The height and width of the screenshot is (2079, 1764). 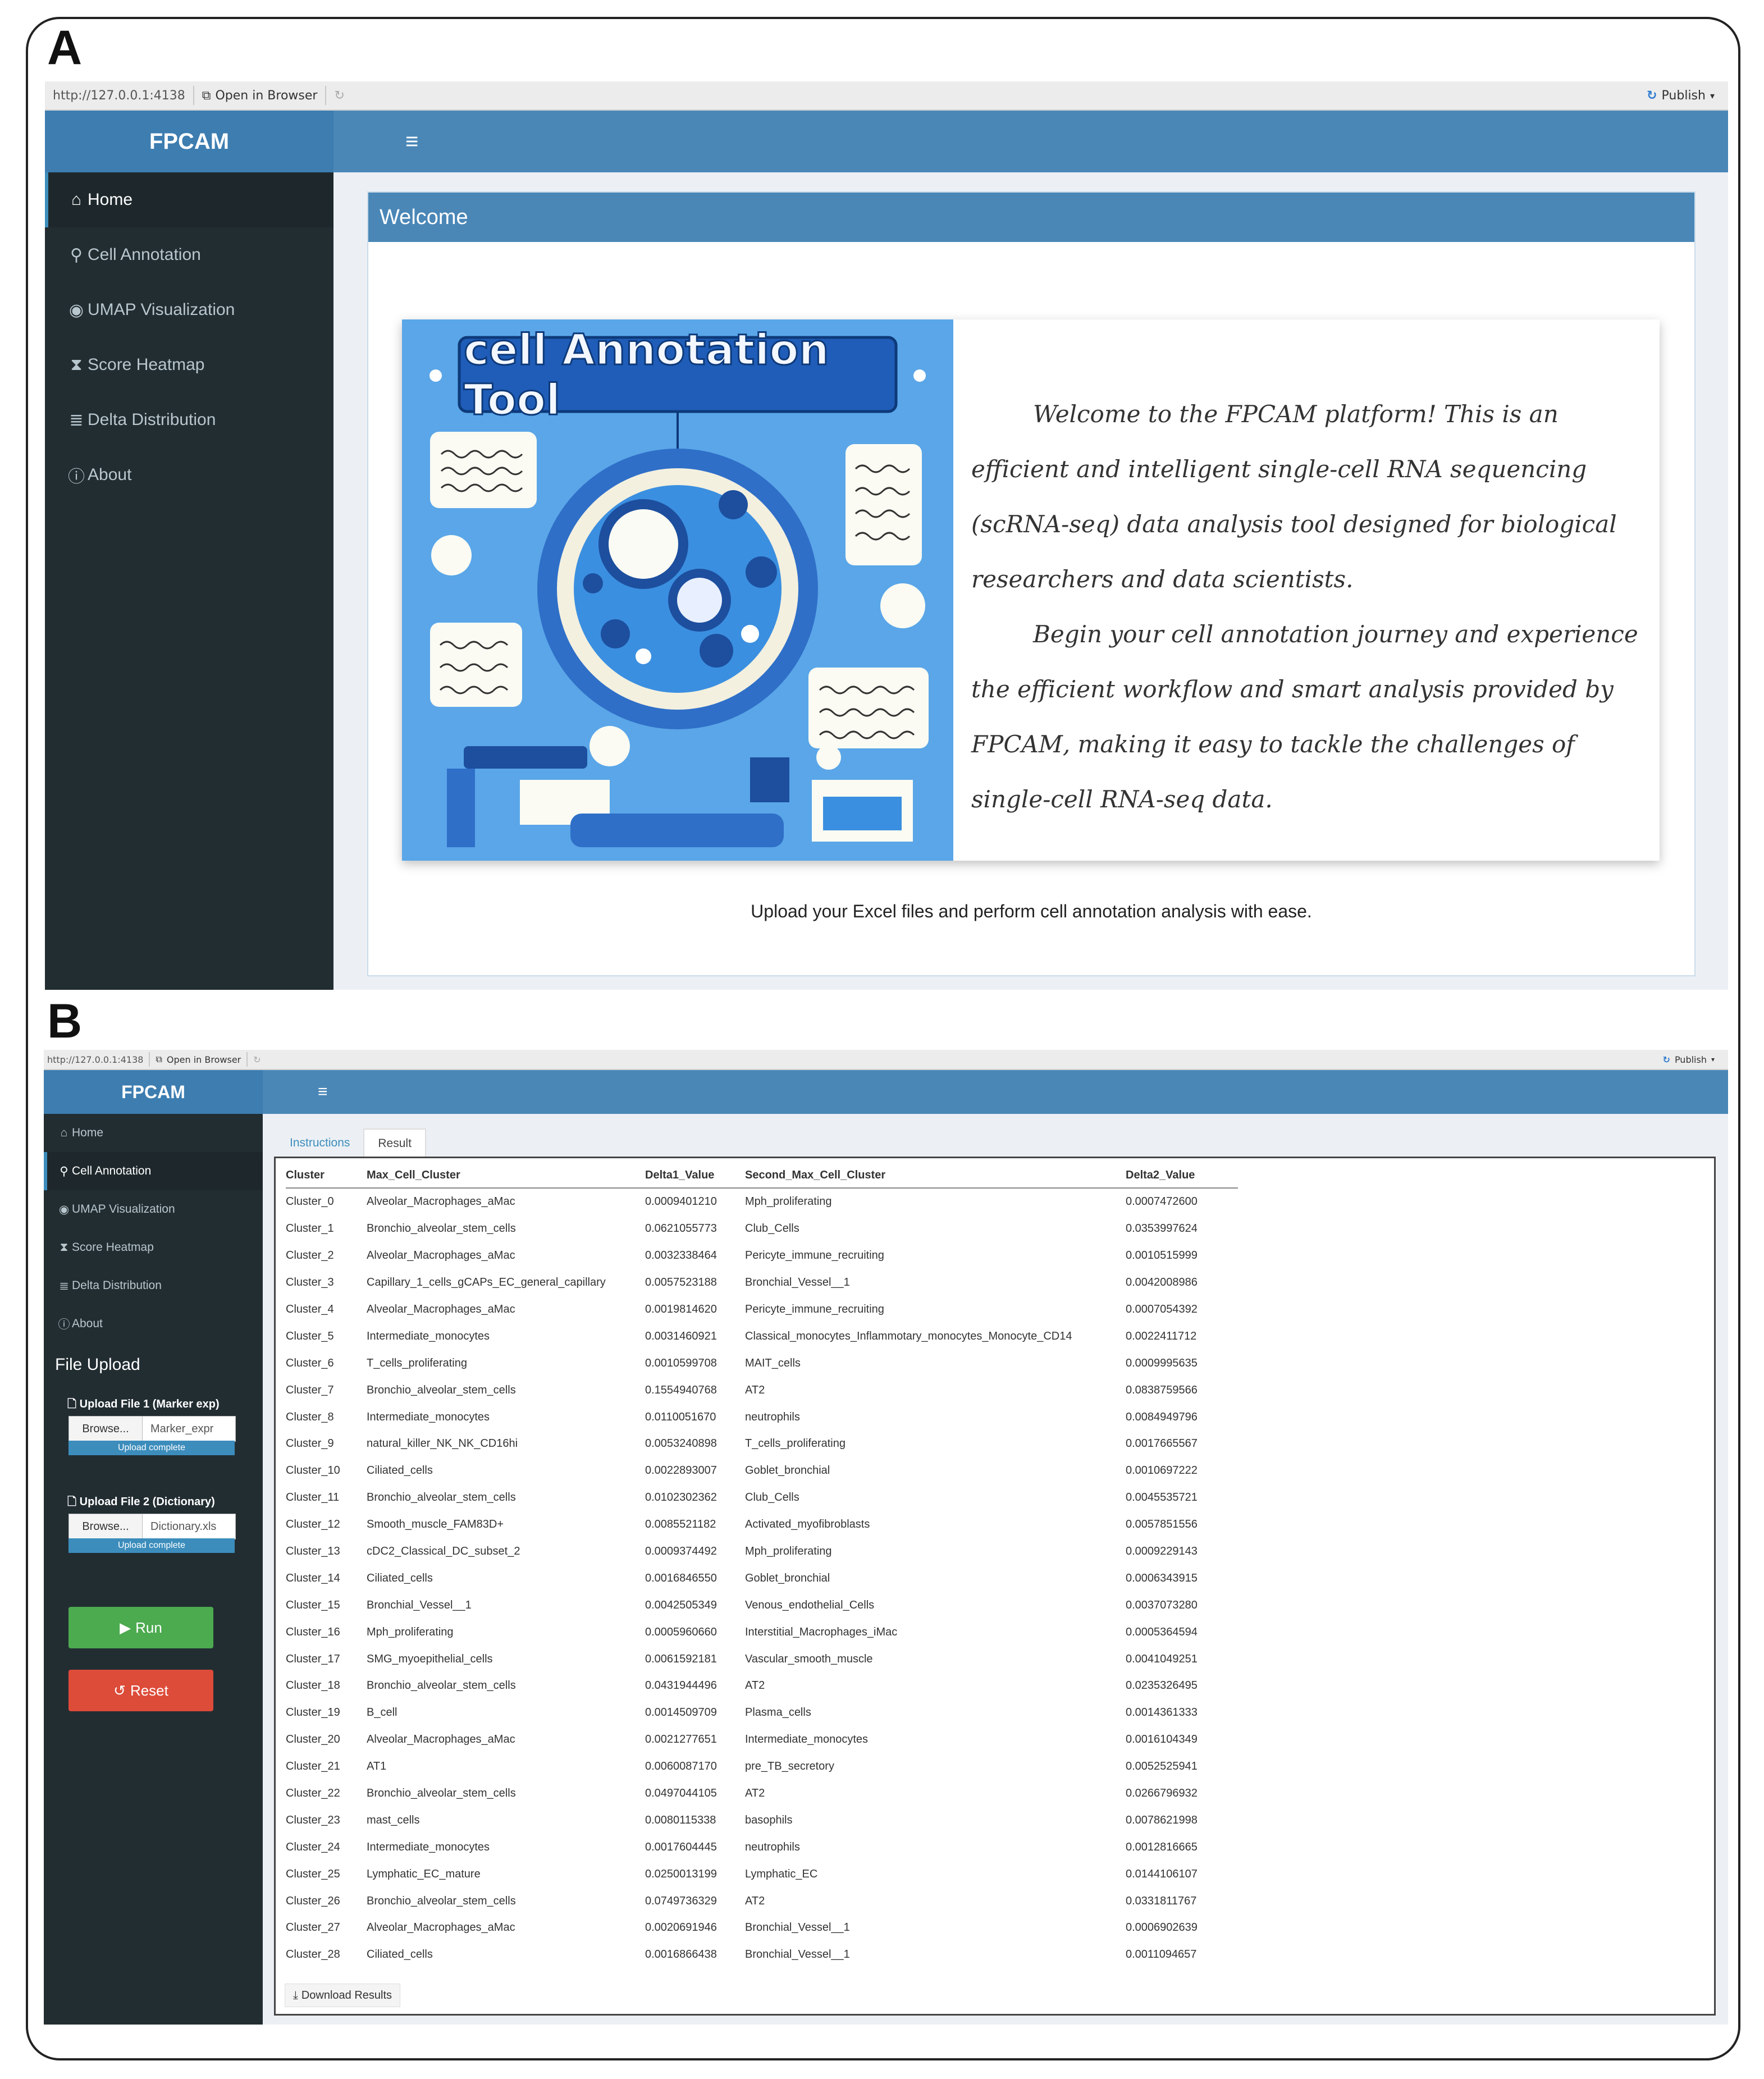 I want to click on table-cell: 0.0235326495, so click(x=1162, y=1685).